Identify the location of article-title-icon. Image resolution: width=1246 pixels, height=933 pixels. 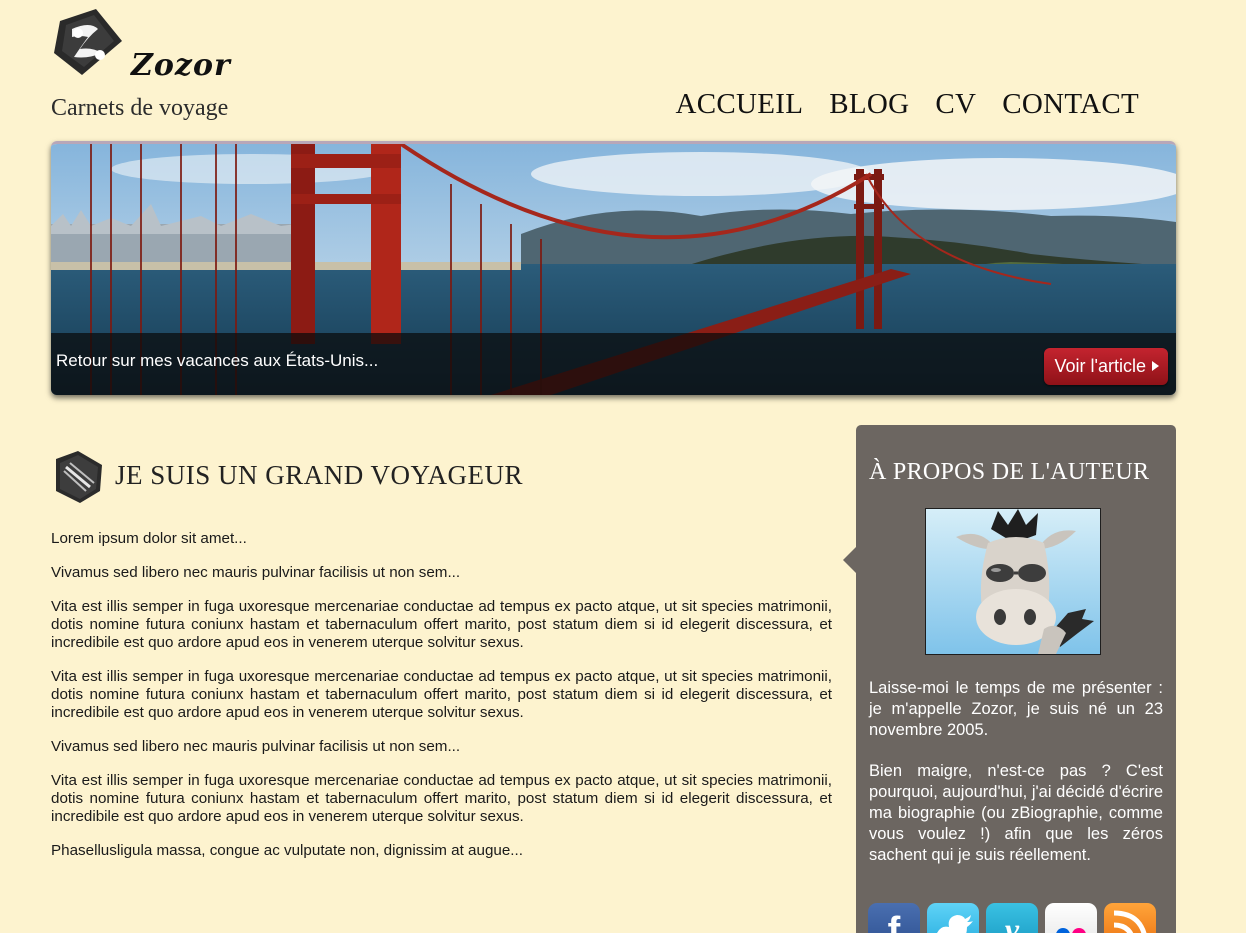
(79, 477).